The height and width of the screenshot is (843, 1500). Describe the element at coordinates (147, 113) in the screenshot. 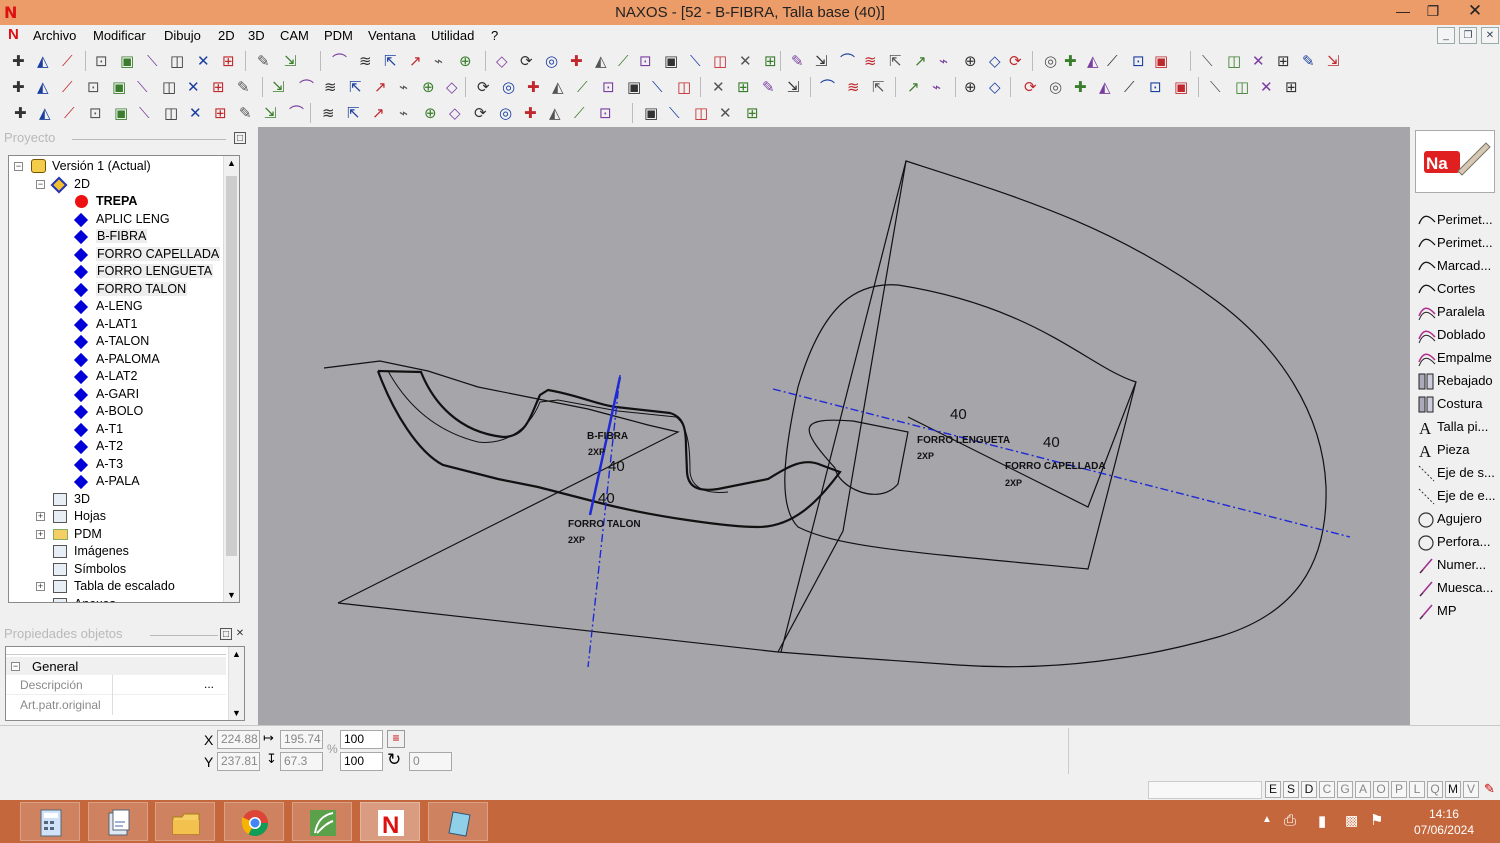

I see `move-tool-icon: ⟍` at that location.